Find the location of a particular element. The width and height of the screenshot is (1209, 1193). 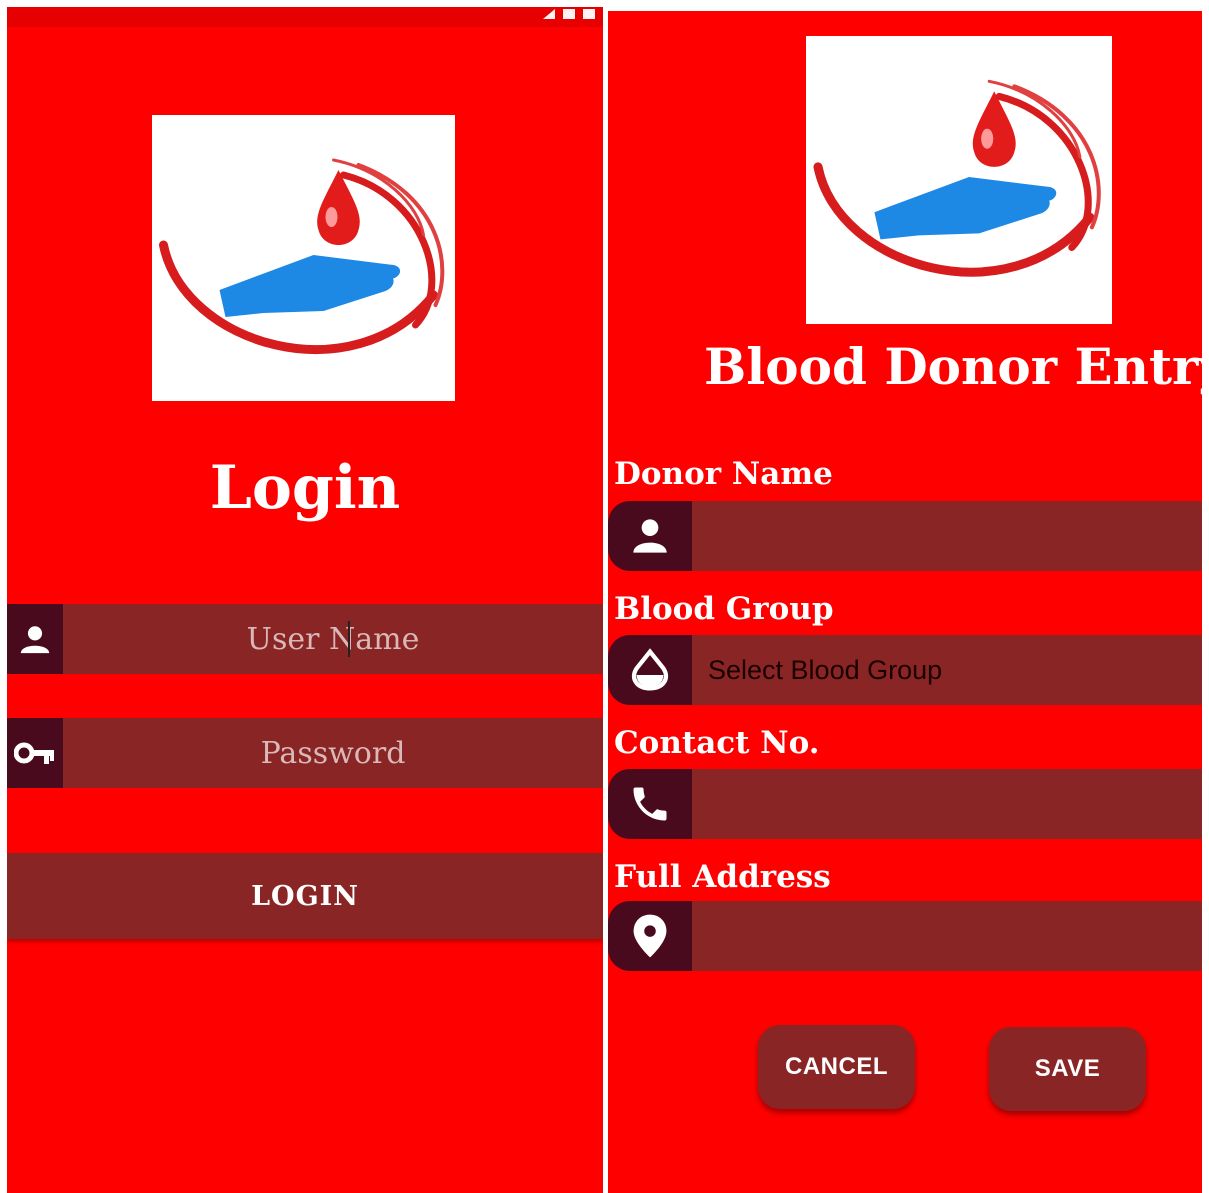

username-row is located at coordinates (305, 639).